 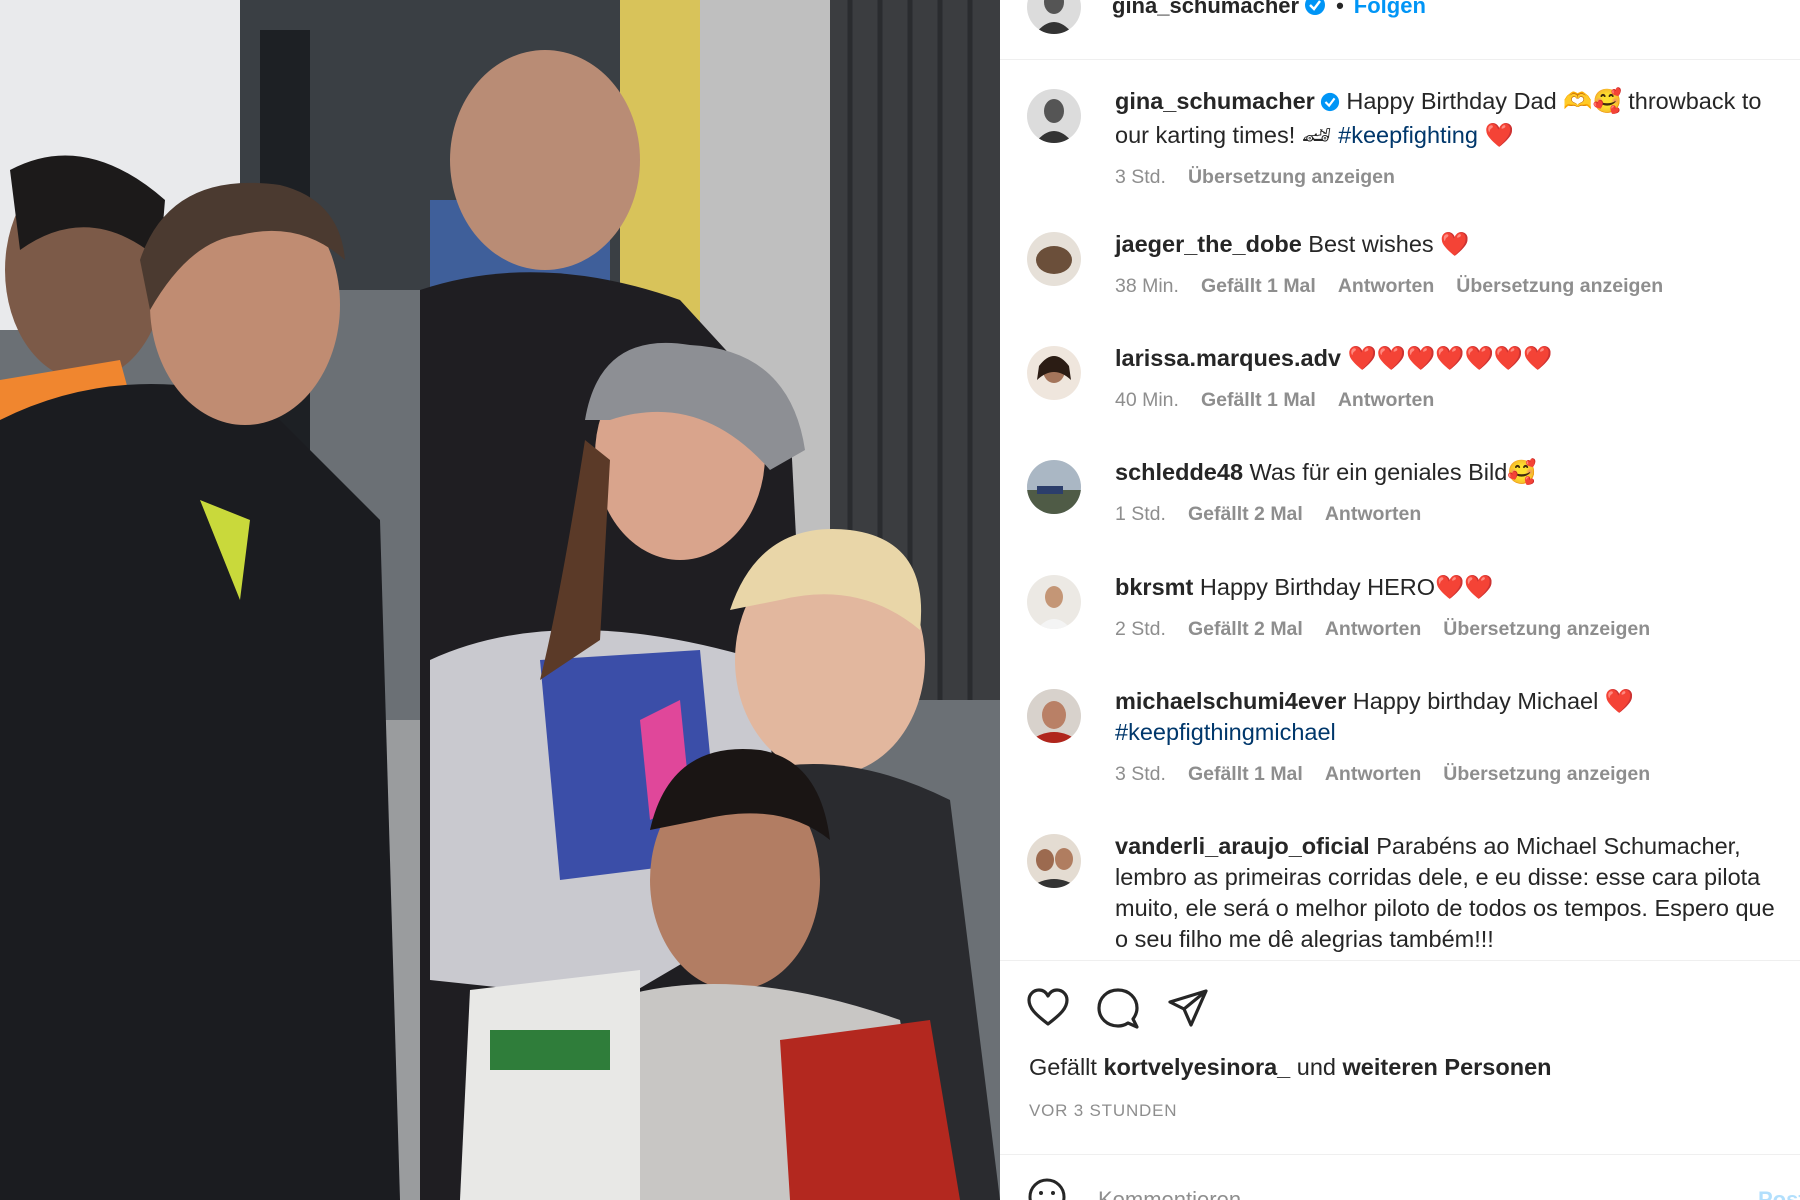 I want to click on comment-time: 2 Std., so click(x=1140, y=629).